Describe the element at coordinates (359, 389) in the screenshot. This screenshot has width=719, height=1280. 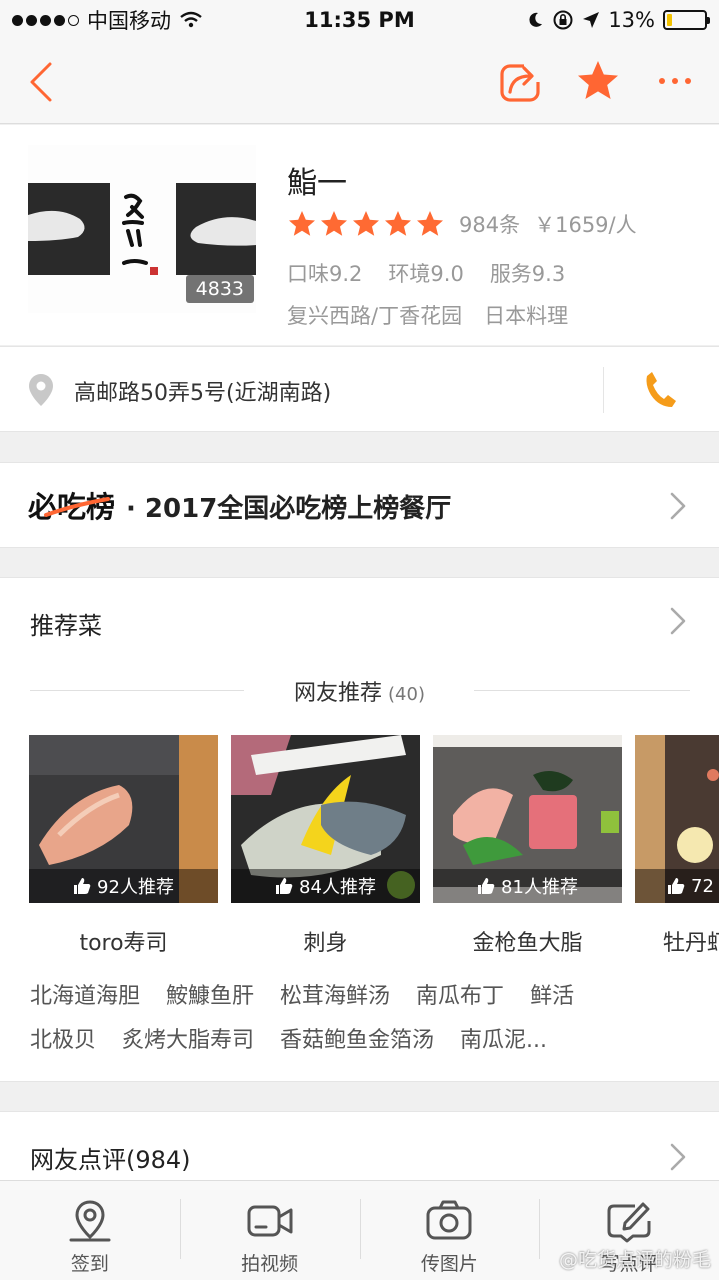
I see `address-row: 高邮路50弄5号(近湖南路)` at that location.